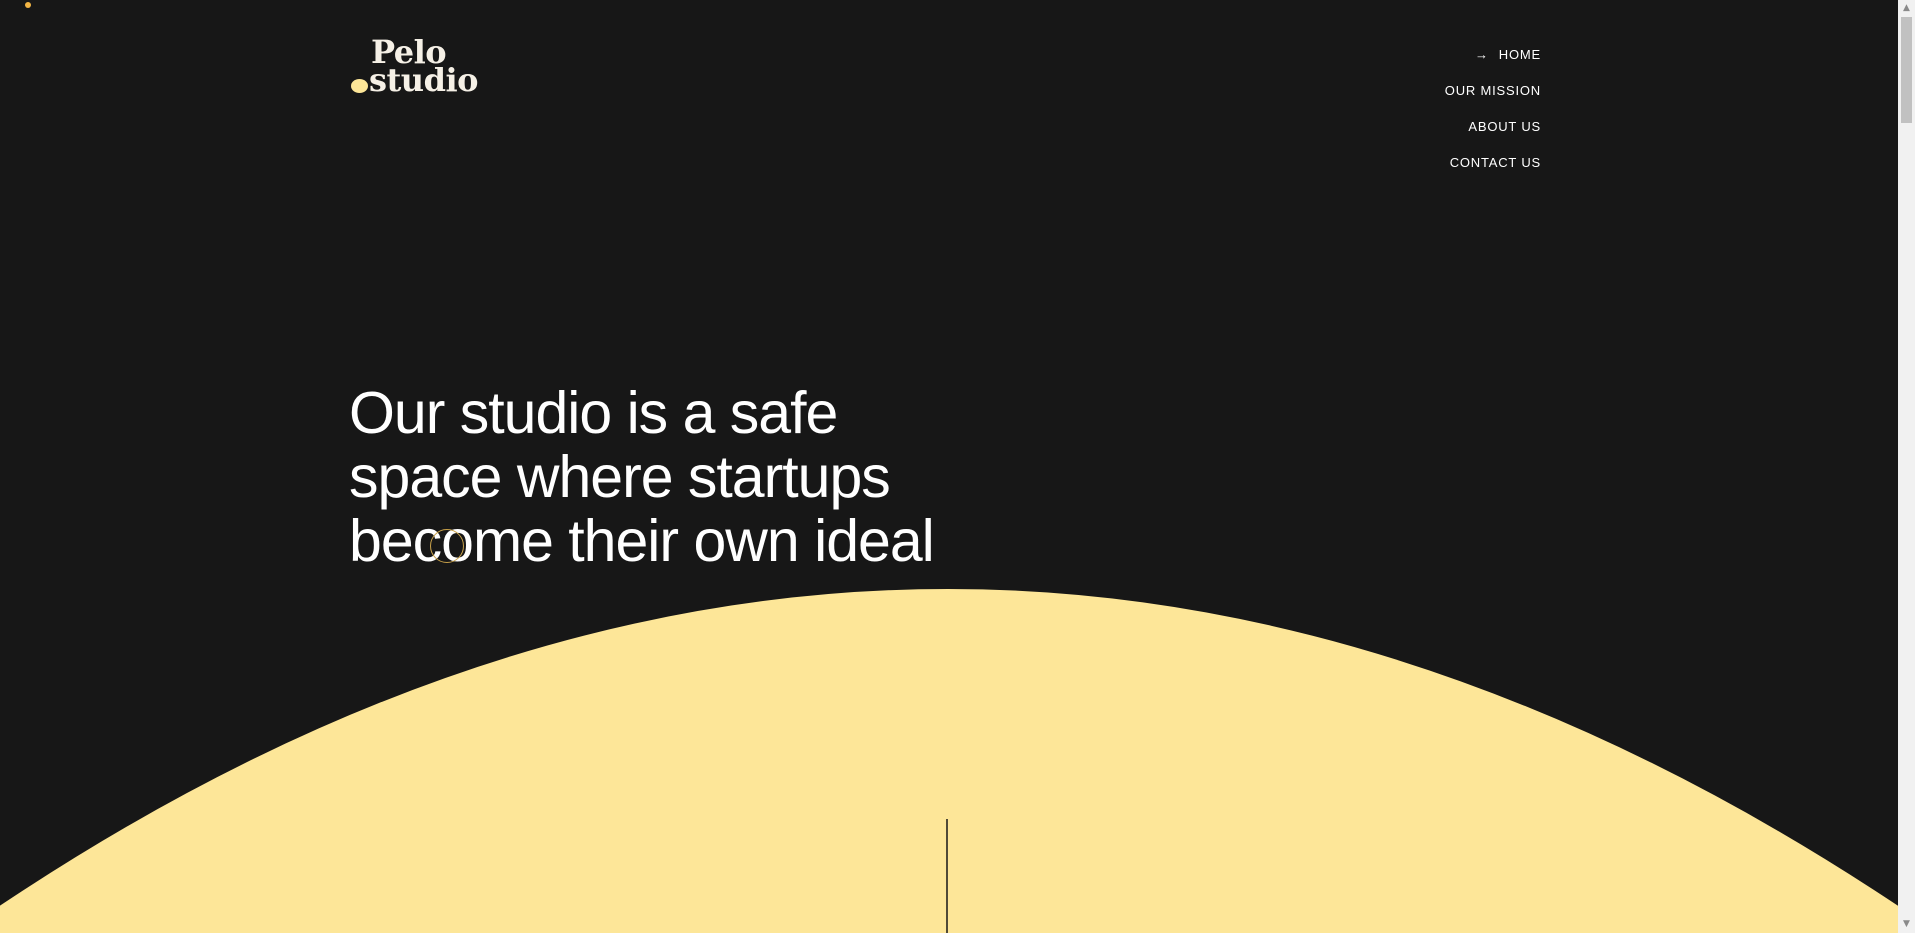 This screenshot has width=1915, height=933. What do you see at coordinates (1906, 466) in the screenshot?
I see `vertical-scrollbar: ▲ ▼` at bounding box center [1906, 466].